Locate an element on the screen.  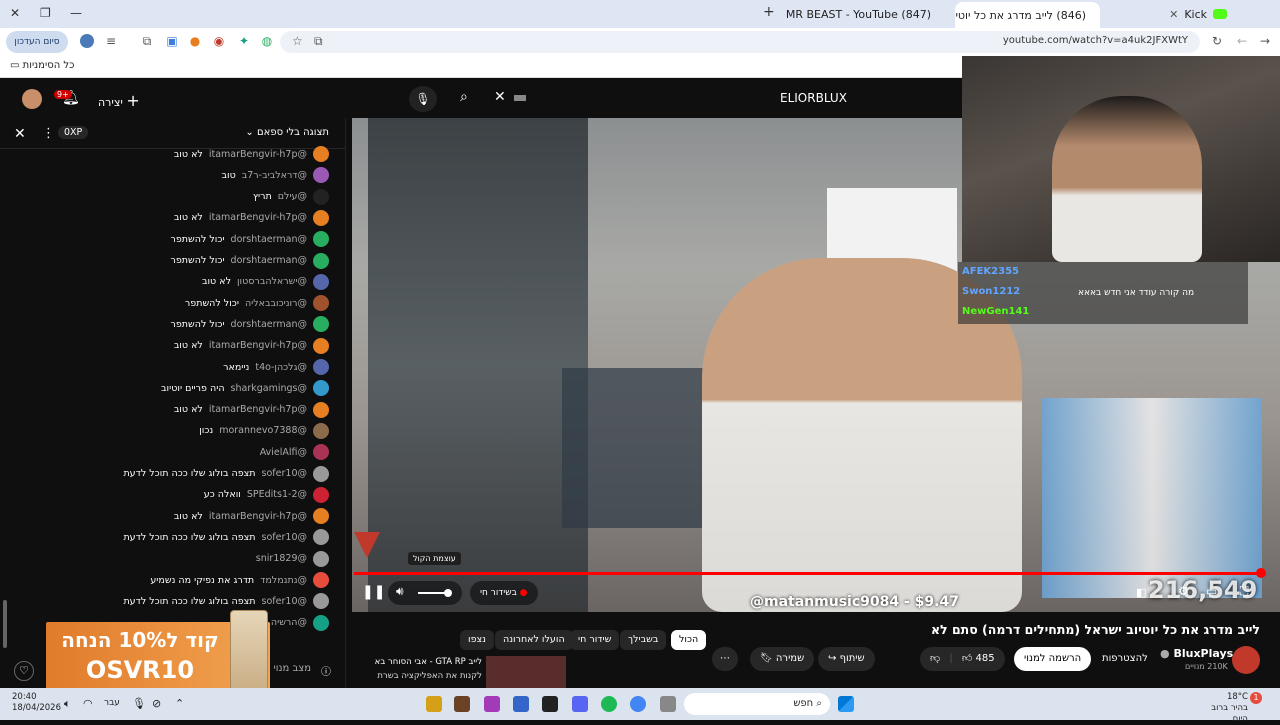
extension-icon: ✦ is located at coordinates (244, 41).